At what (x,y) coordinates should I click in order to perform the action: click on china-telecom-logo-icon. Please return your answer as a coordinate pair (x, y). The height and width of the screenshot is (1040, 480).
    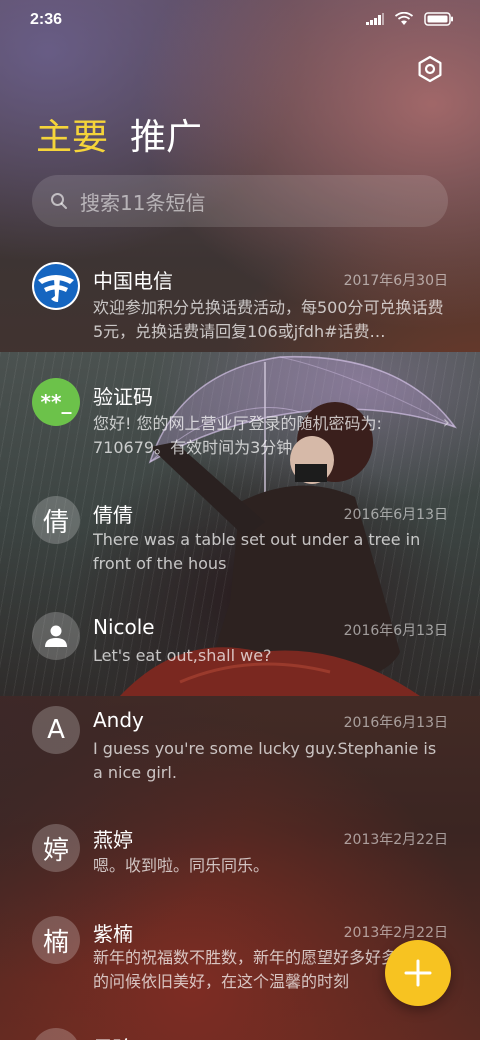
    Looking at the image, I should click on (56, 286).